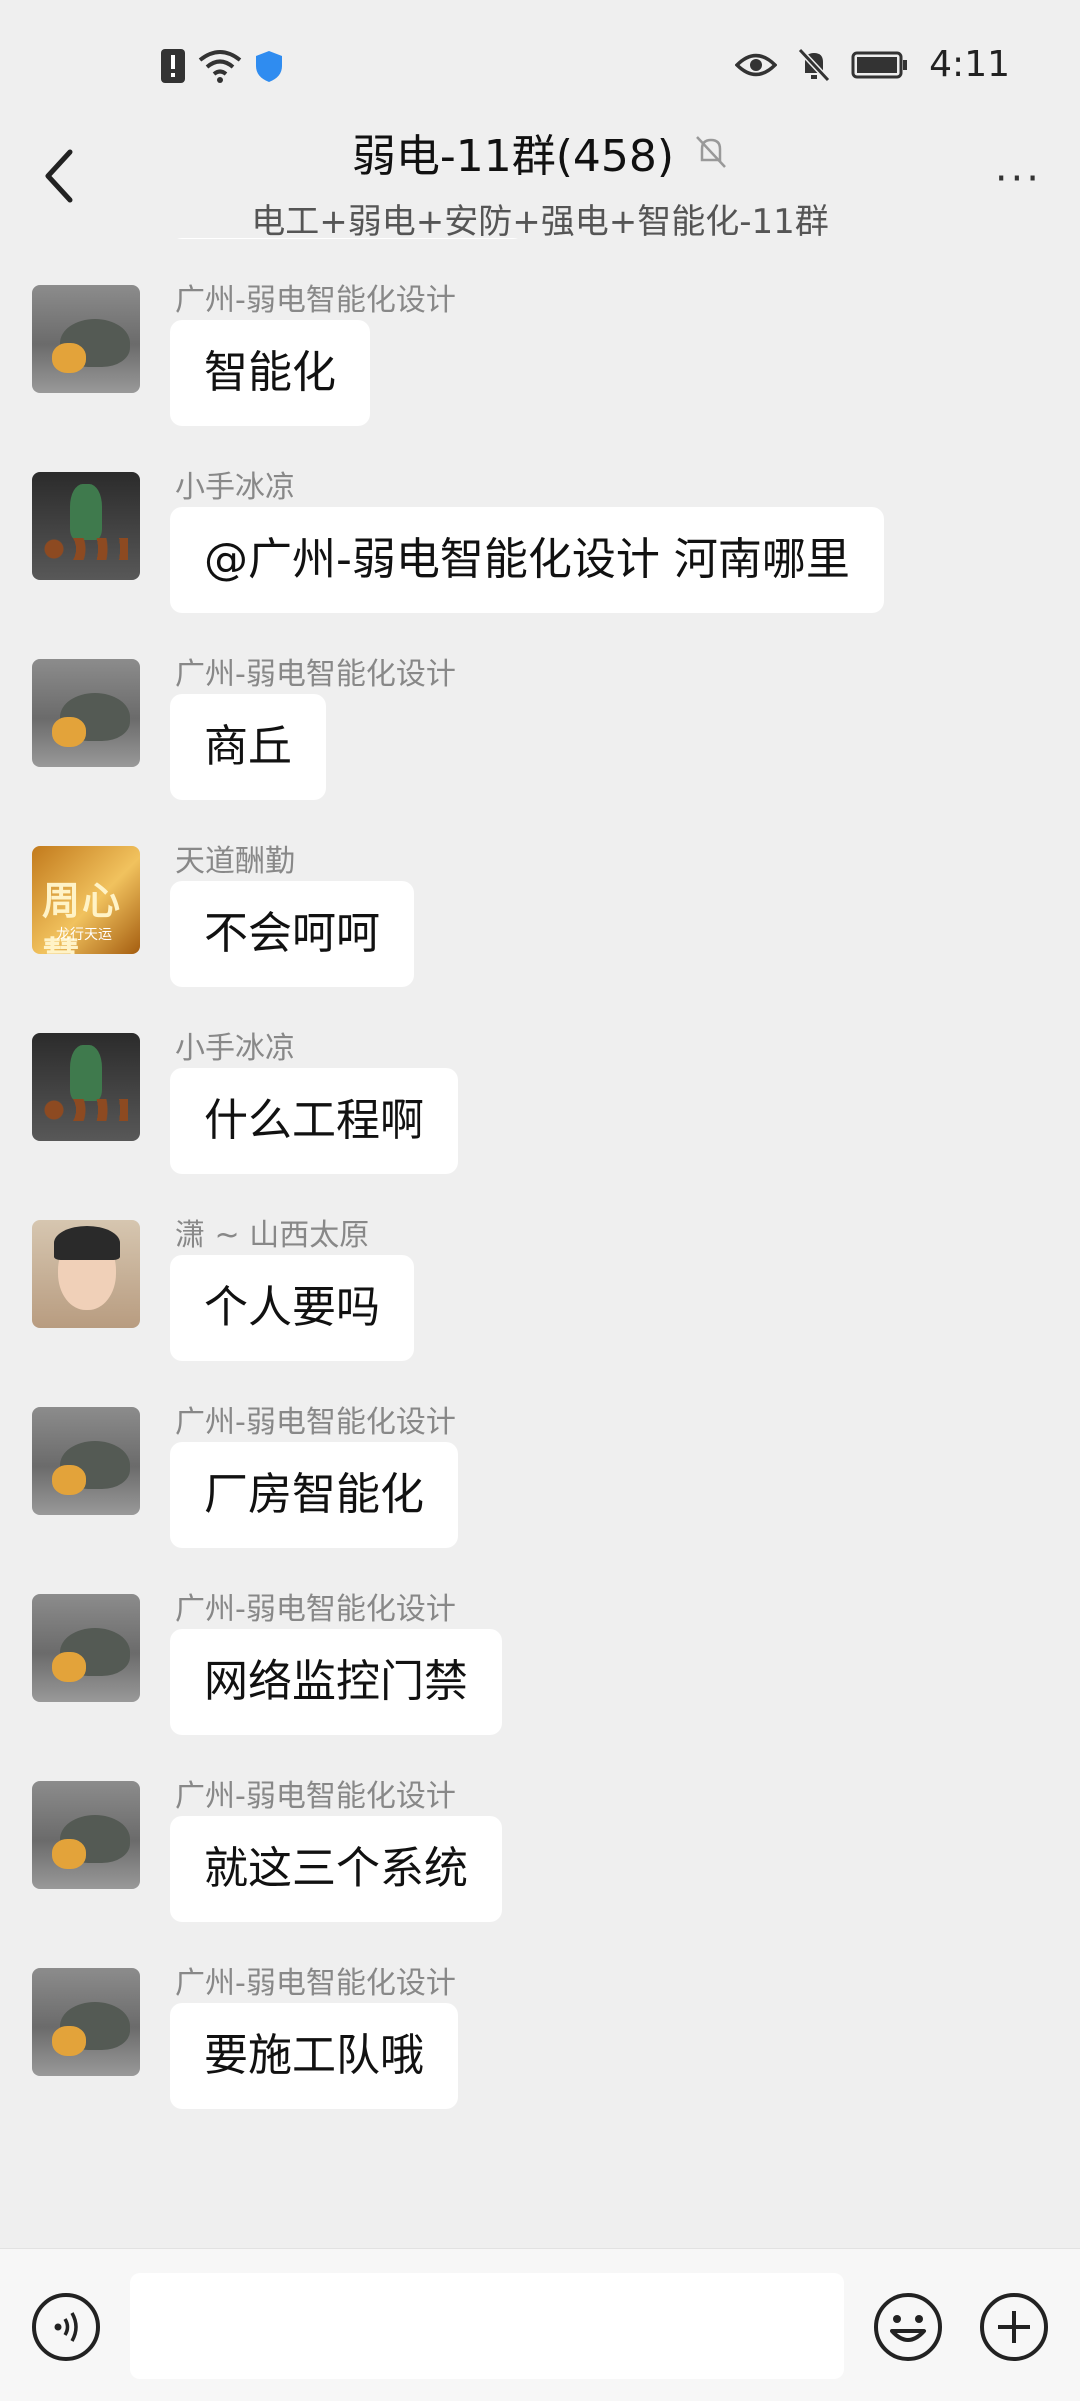 This screenshot has width=1080, height=2401. What do you see at coordinates (1014, 2327) in the screenshot?
I see `plus-icon` at bounding box center [1014, 2327].